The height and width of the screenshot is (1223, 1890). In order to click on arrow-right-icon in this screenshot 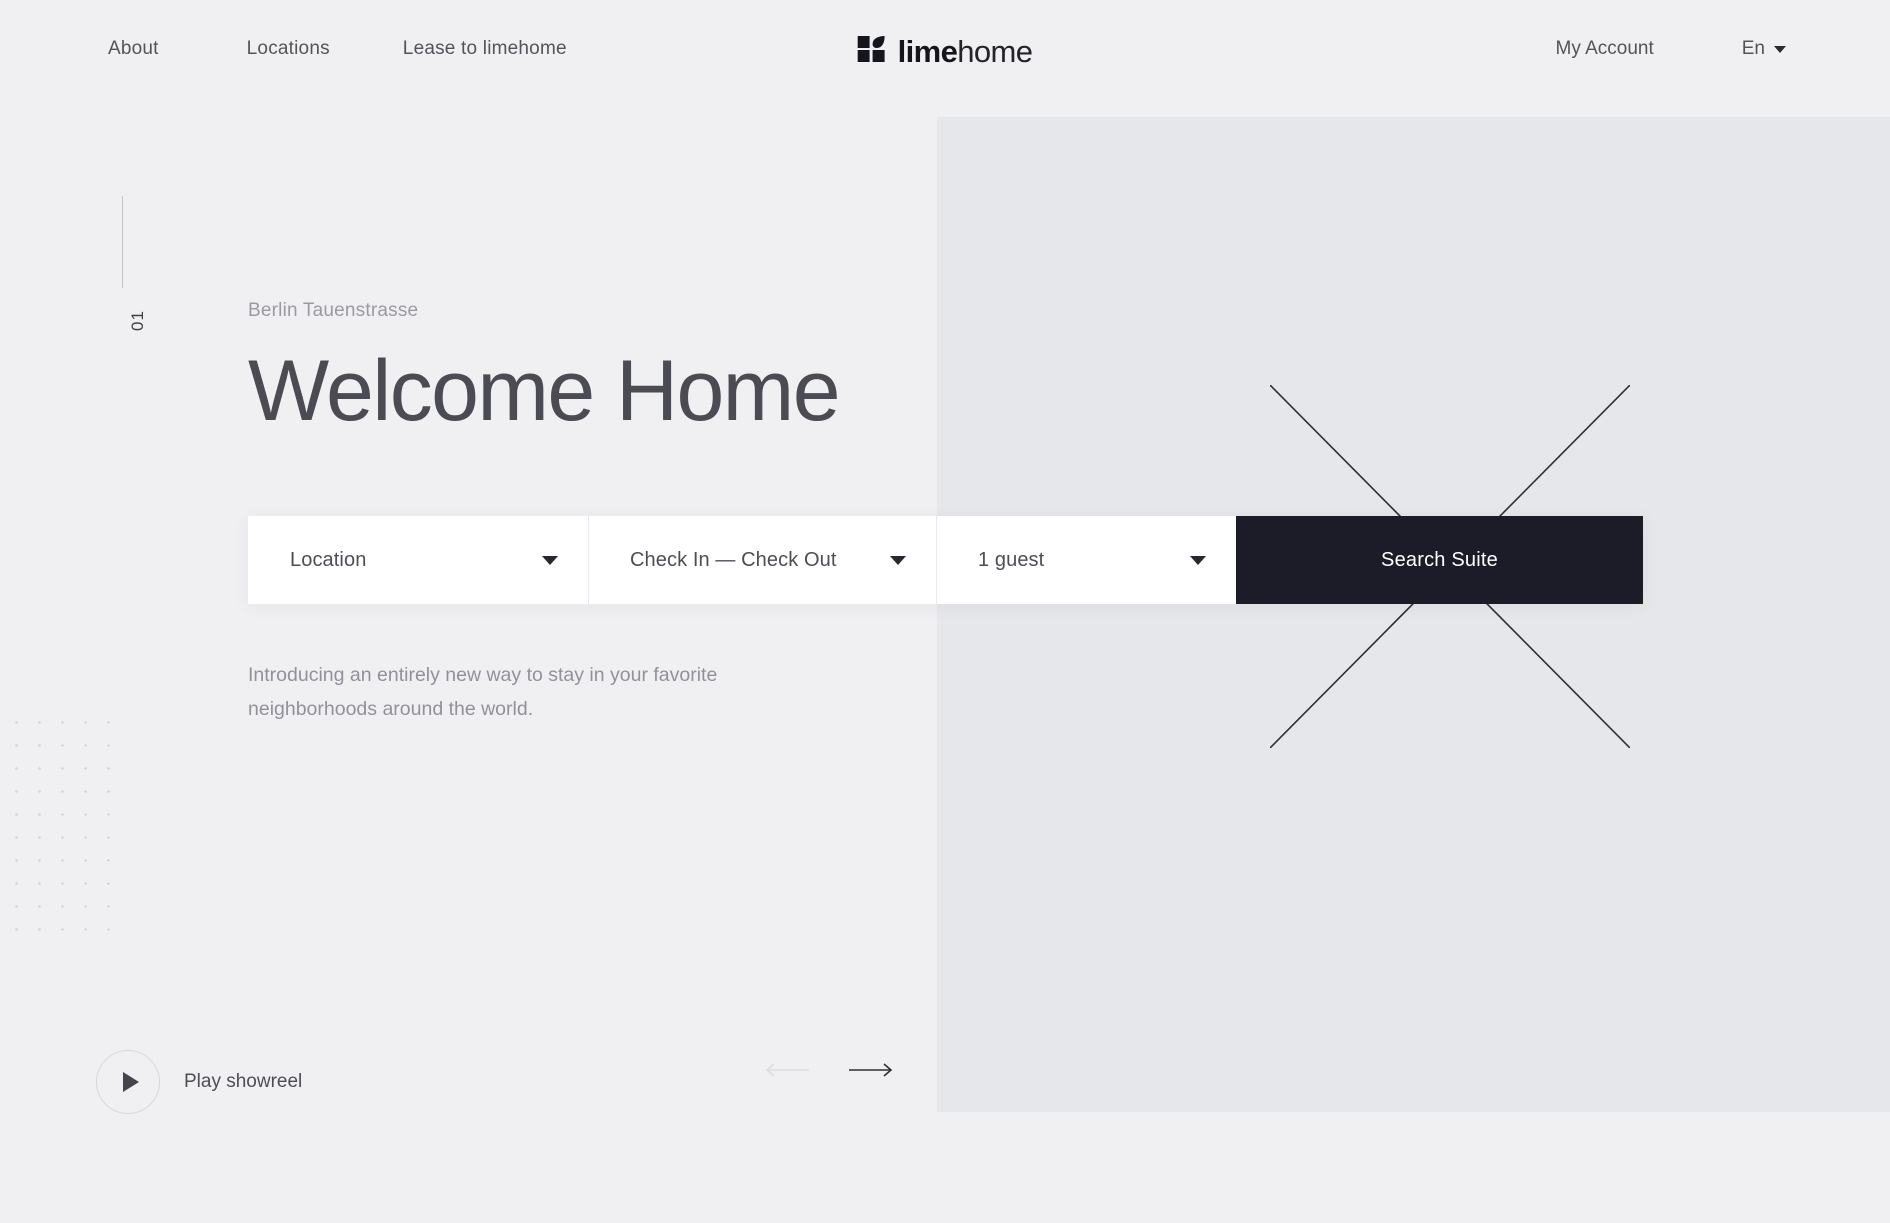, I will do `click(871, 1070)`.